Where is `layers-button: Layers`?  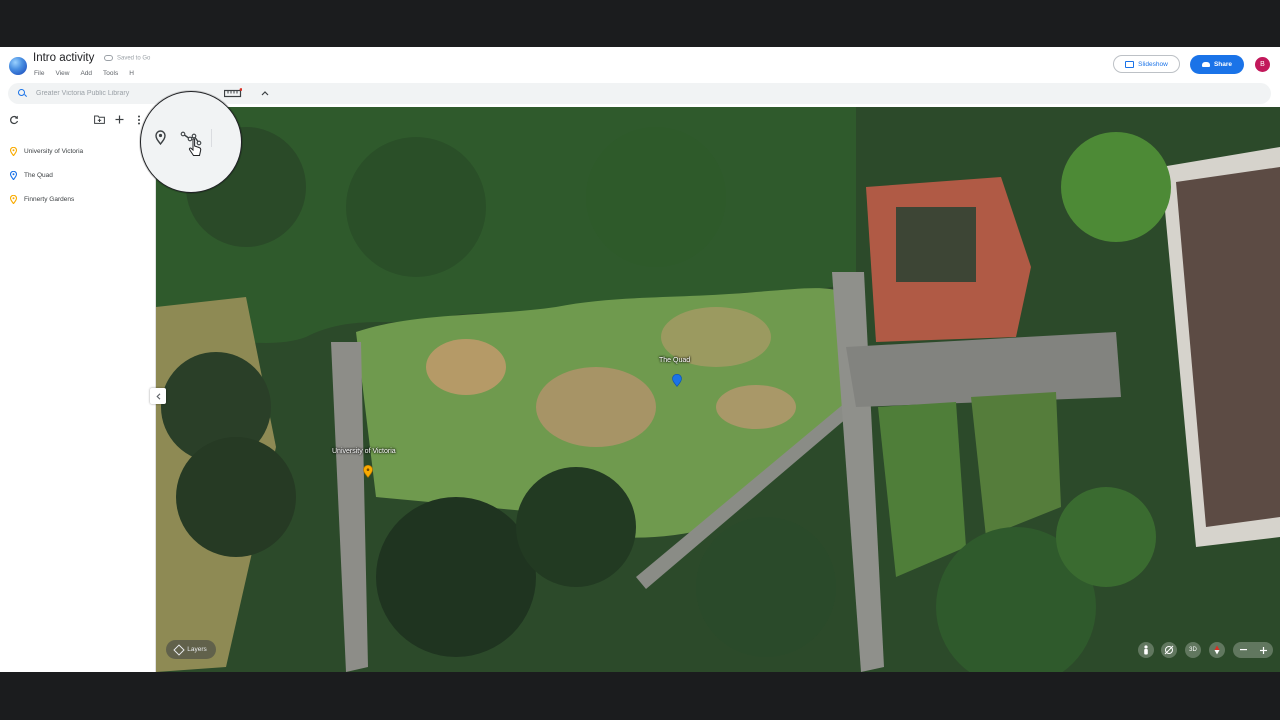 layers-button: Layers is located at coordinates (191, 649).